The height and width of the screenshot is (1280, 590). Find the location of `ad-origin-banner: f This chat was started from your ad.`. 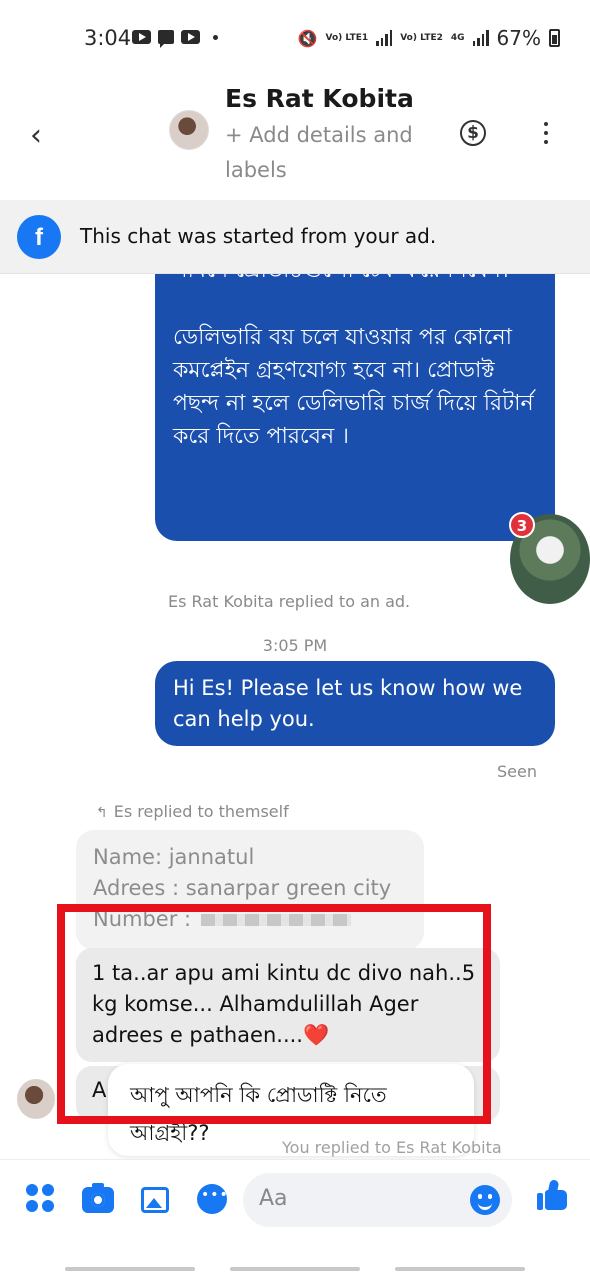

ad-origin-banner: f This chat was started from your ad. is located at coordinates (295, 237).